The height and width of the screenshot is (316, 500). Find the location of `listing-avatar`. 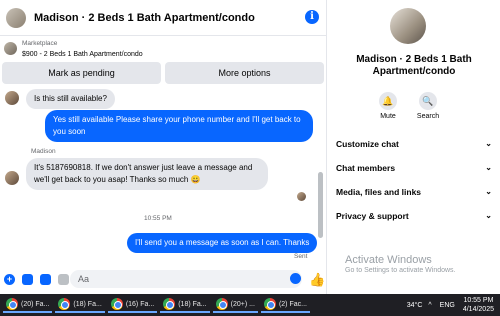

listing-avatar is located at coordinates (16, 17).